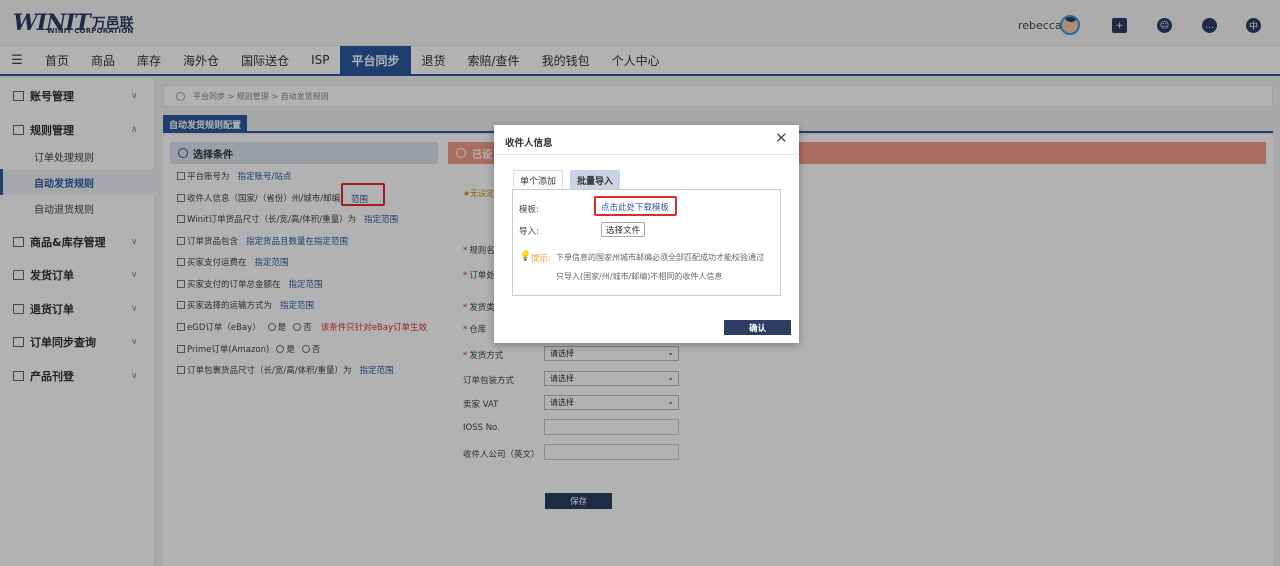  Describe the element at coordinates (529, 210) in the screenshot. I see `template-label: 模板:` at that location.